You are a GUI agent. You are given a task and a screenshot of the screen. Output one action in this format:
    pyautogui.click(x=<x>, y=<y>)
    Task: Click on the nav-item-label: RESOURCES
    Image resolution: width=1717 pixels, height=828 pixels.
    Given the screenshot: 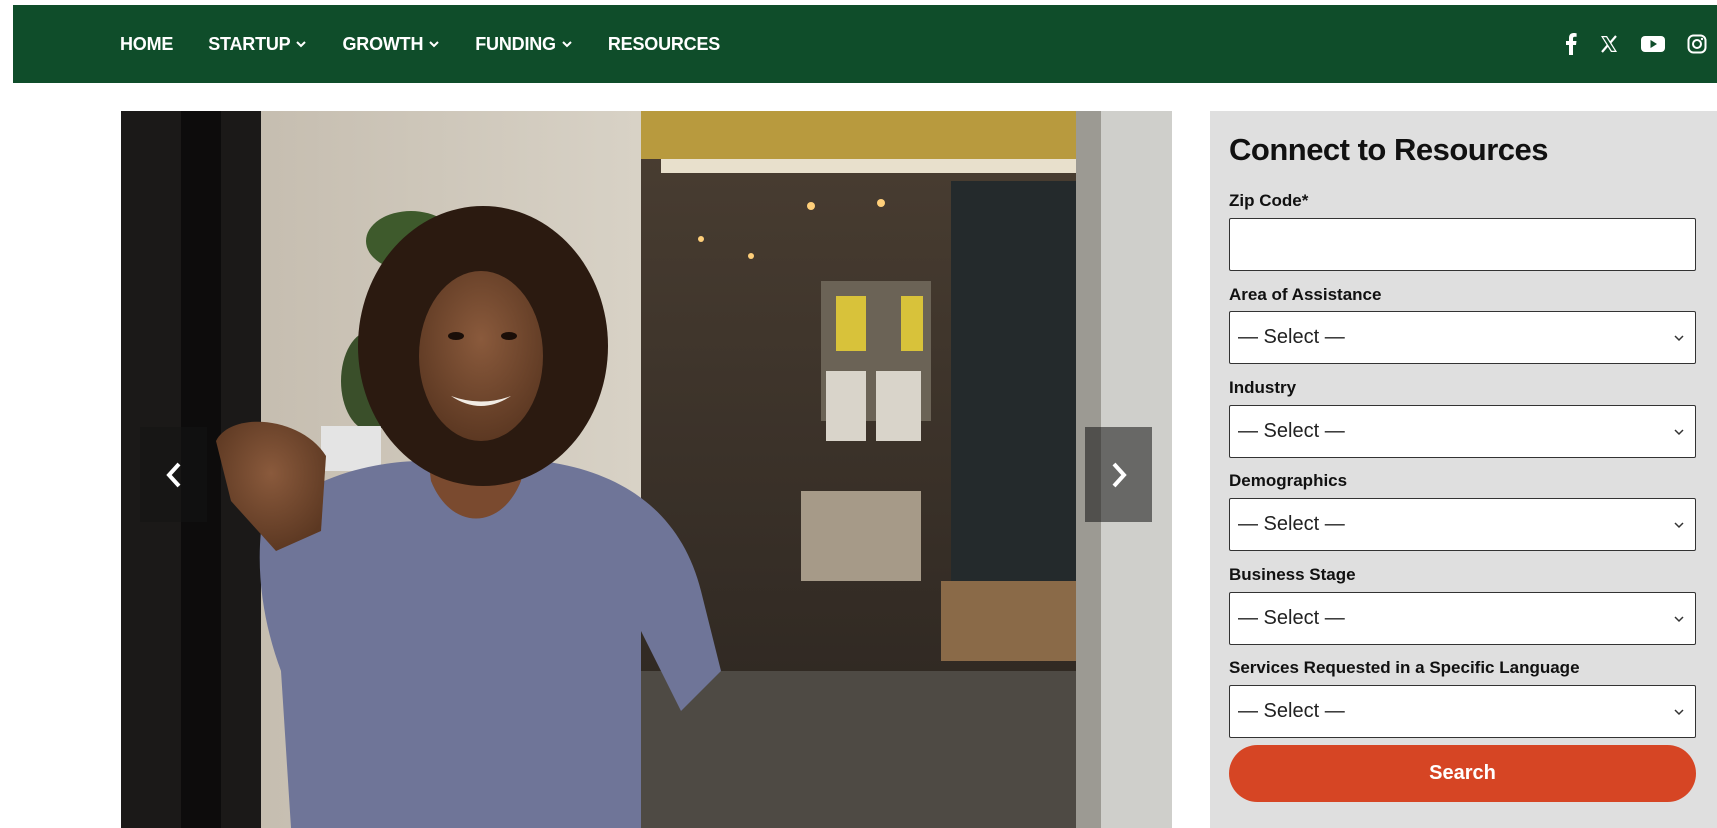 What is the action you would take?
    pyautogui.click(x=664, y=43)
    